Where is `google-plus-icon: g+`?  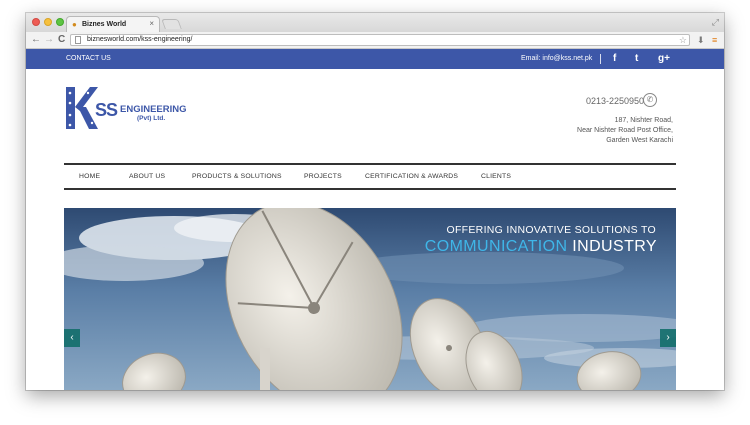 google-plus-icon: g+ is located at coordinates (664, 58).